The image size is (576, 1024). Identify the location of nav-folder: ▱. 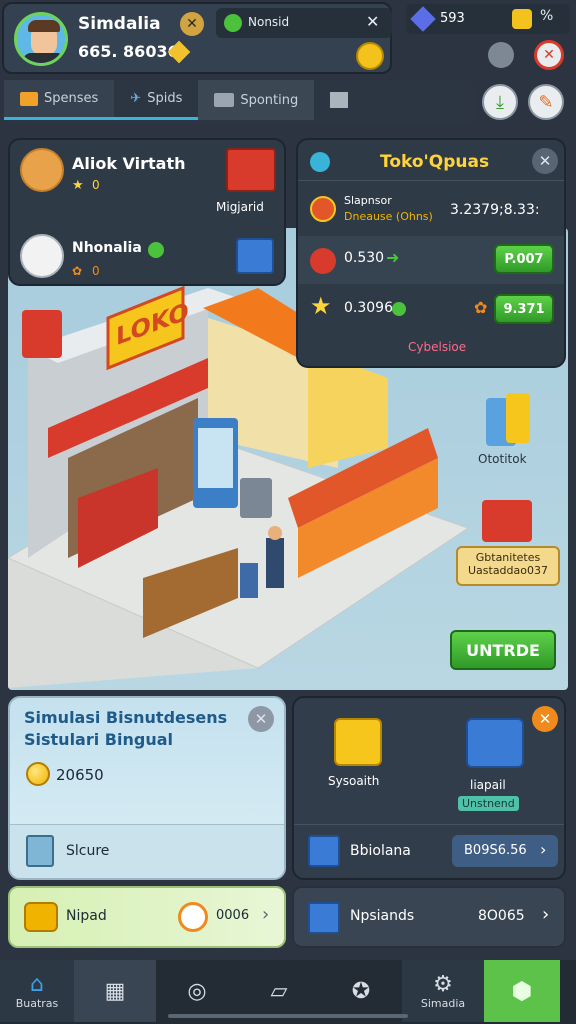
(279, 991).